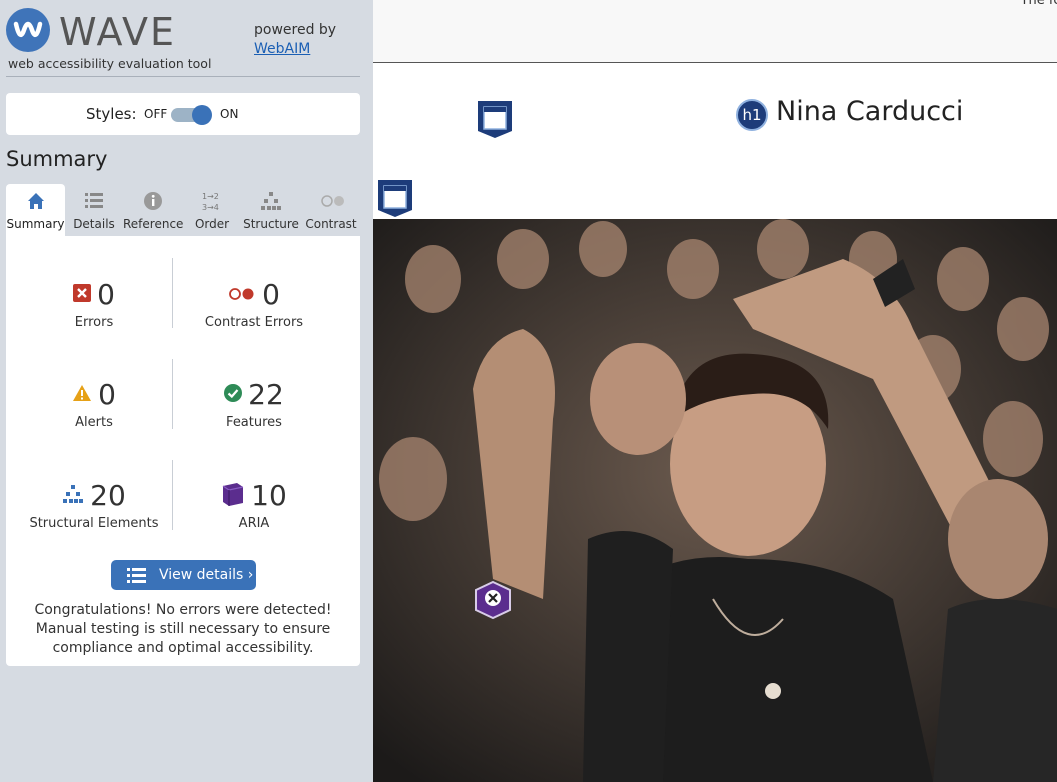  What do you see at coordinates (106, 294) in the screenshot?
I see `errors-count: 0` at bounding box center [106, 294].